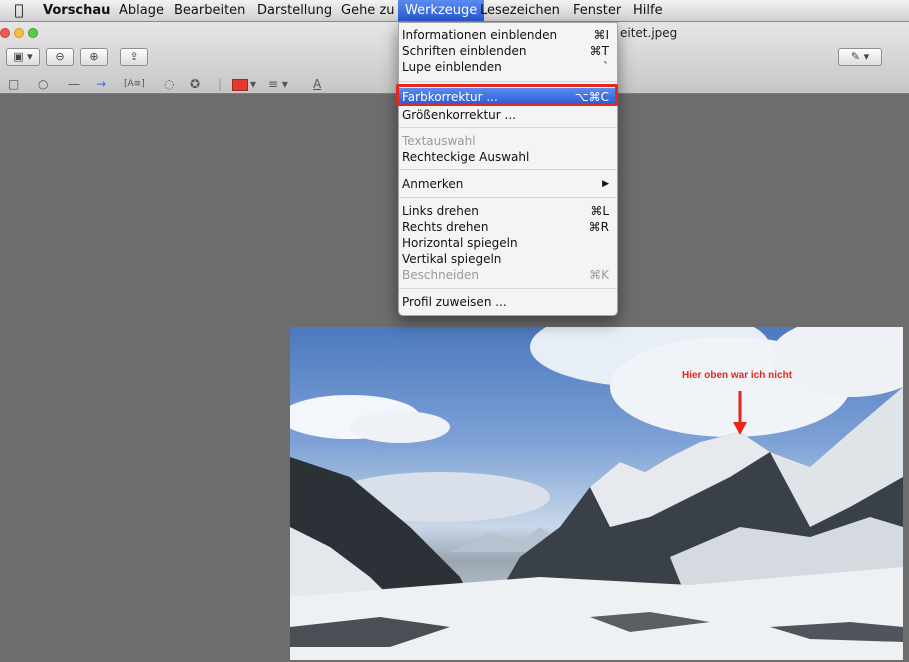  What do you see at coordinates (508, 35) in the screenshot?
I see `menu-item-informationen: Informationen einblenden ⌘I` at bounding box center [508, 35].